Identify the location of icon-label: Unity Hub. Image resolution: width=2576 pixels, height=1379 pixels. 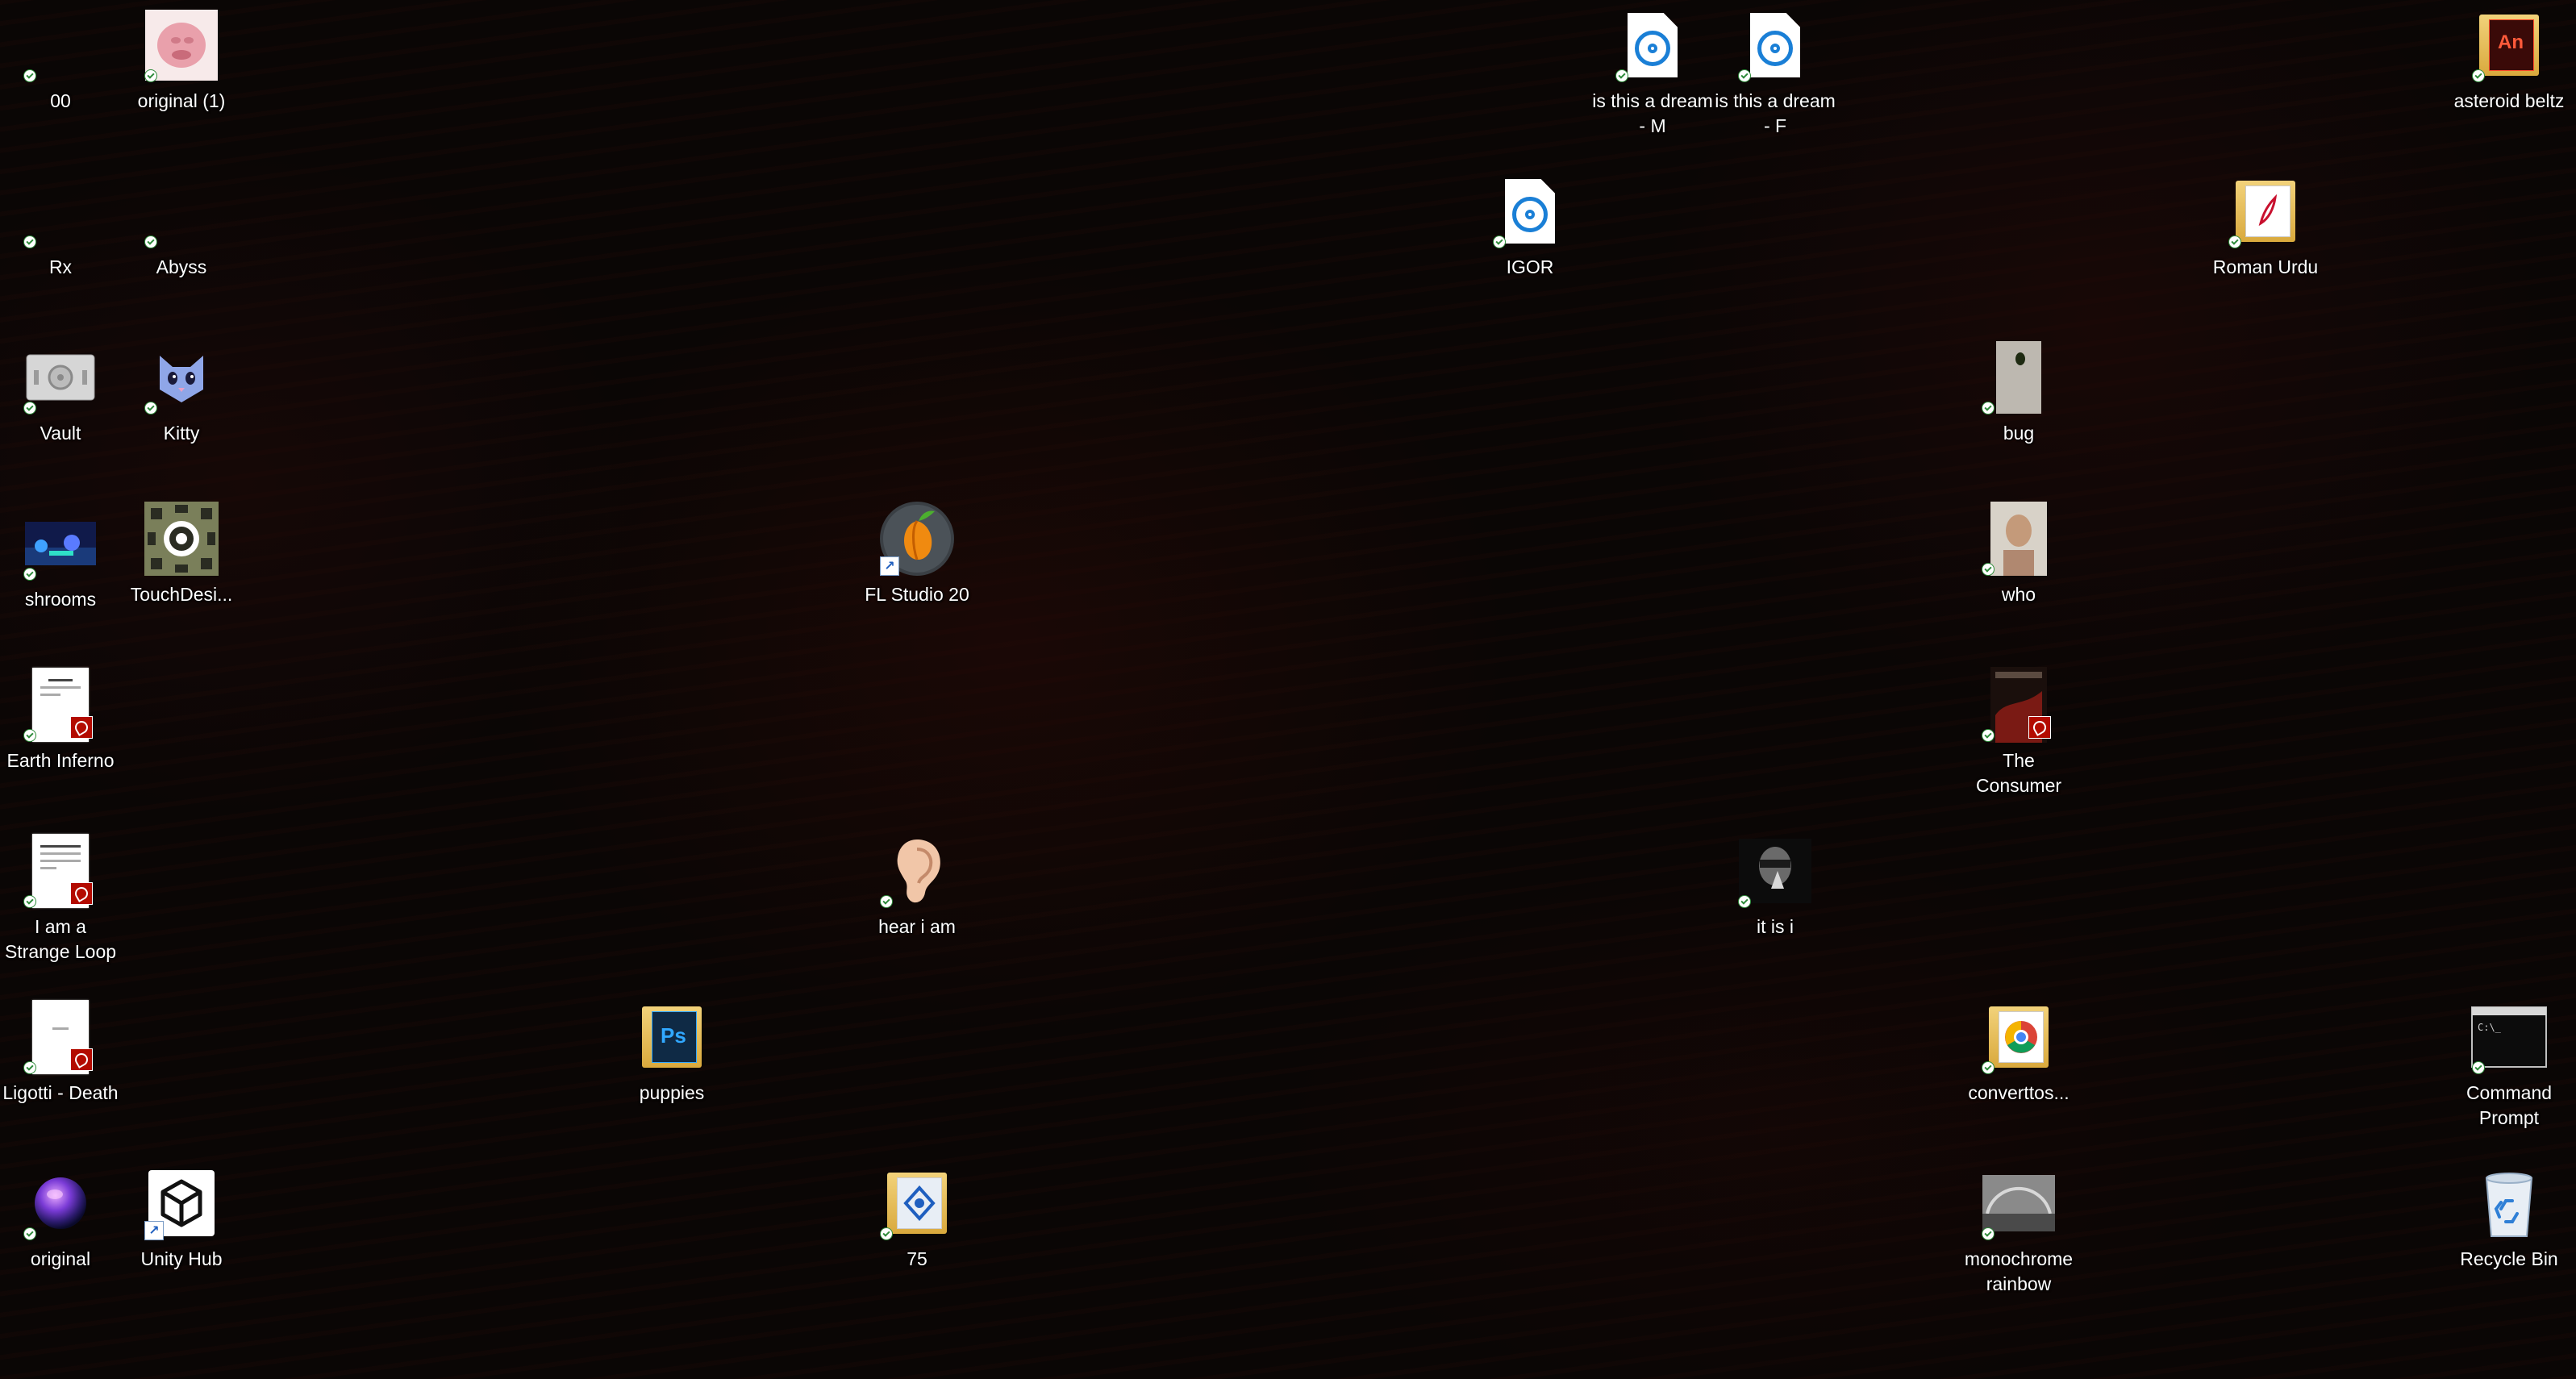
(181, 1258).